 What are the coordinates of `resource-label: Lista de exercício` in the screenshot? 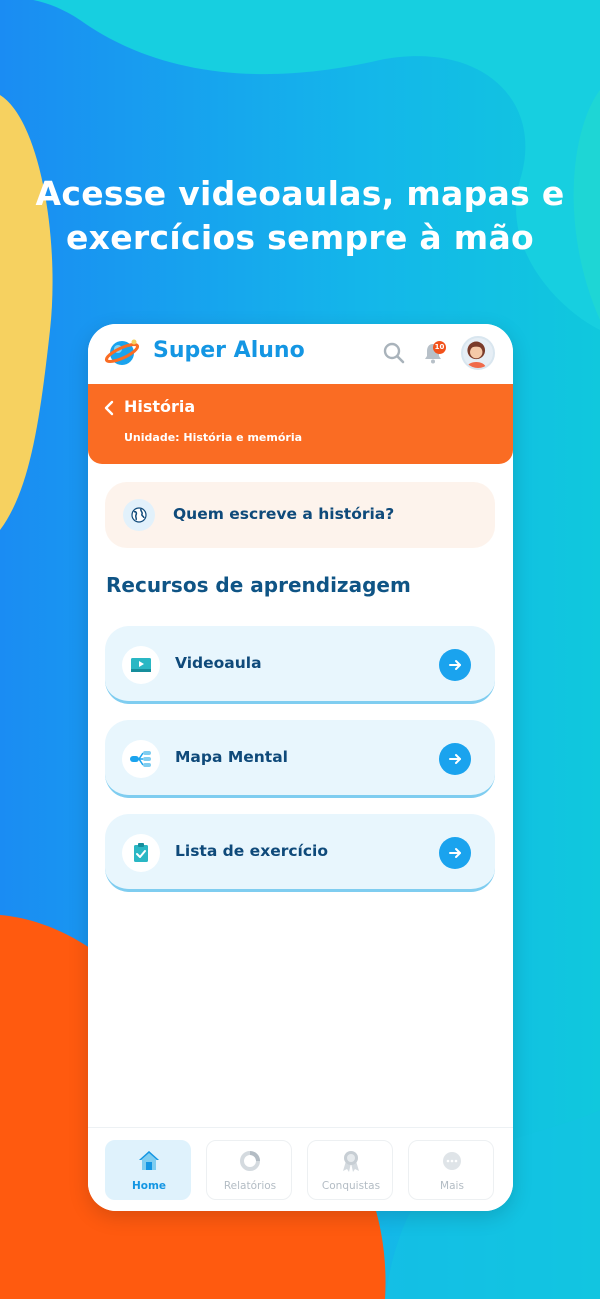 It's located at (252, 851).